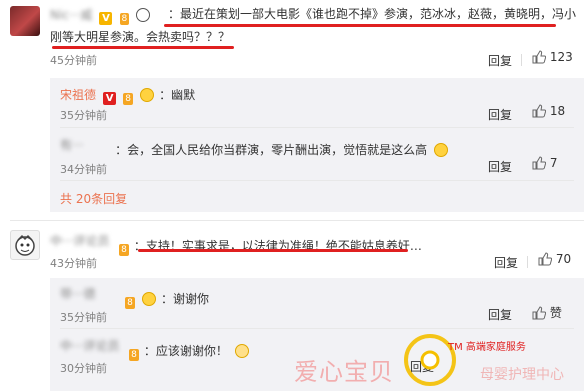 The height and width of the screenshot is (391, 584). Describe the element at coordinates (91, 346) in the screenshot. I see `reply-username: 中···评论员` at that location.